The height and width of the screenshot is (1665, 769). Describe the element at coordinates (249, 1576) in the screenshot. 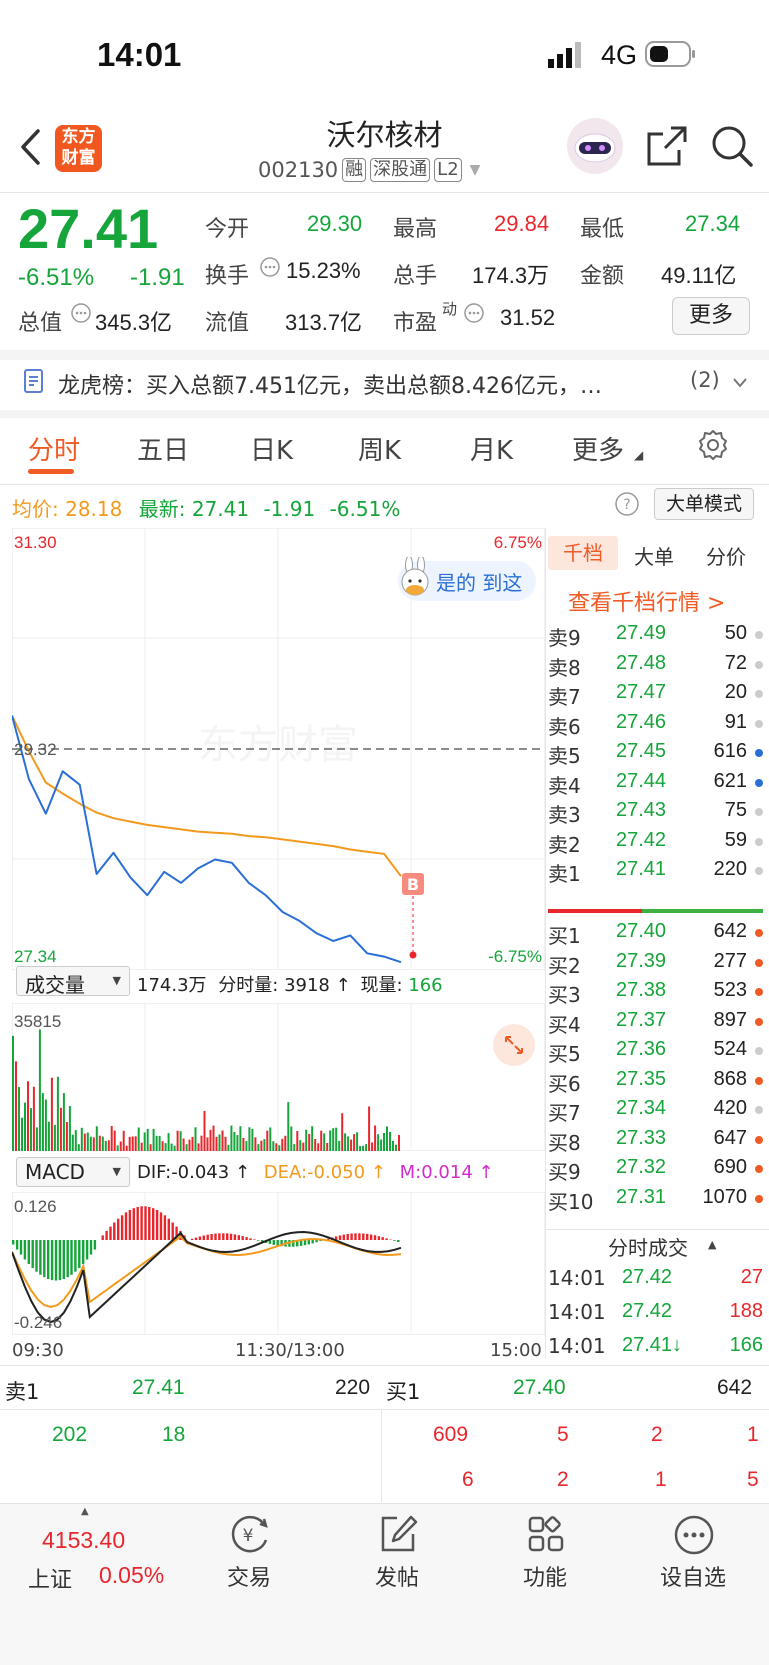

I see `nav-trade: 交易` at that location.